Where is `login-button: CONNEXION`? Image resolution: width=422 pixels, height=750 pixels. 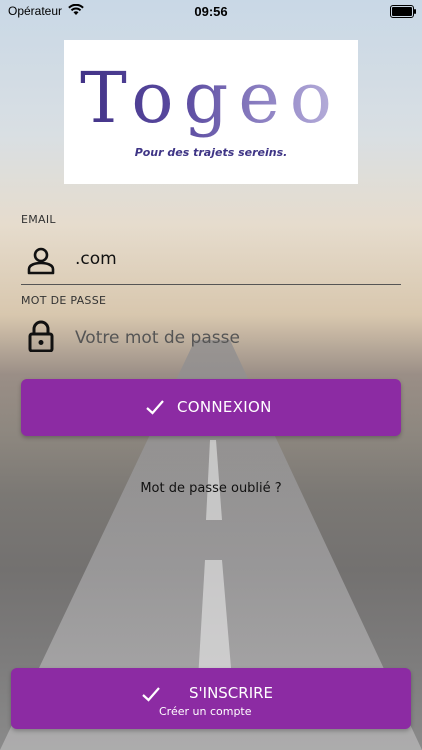 login-button: CONNEXION is located at coordinates (211, 407).